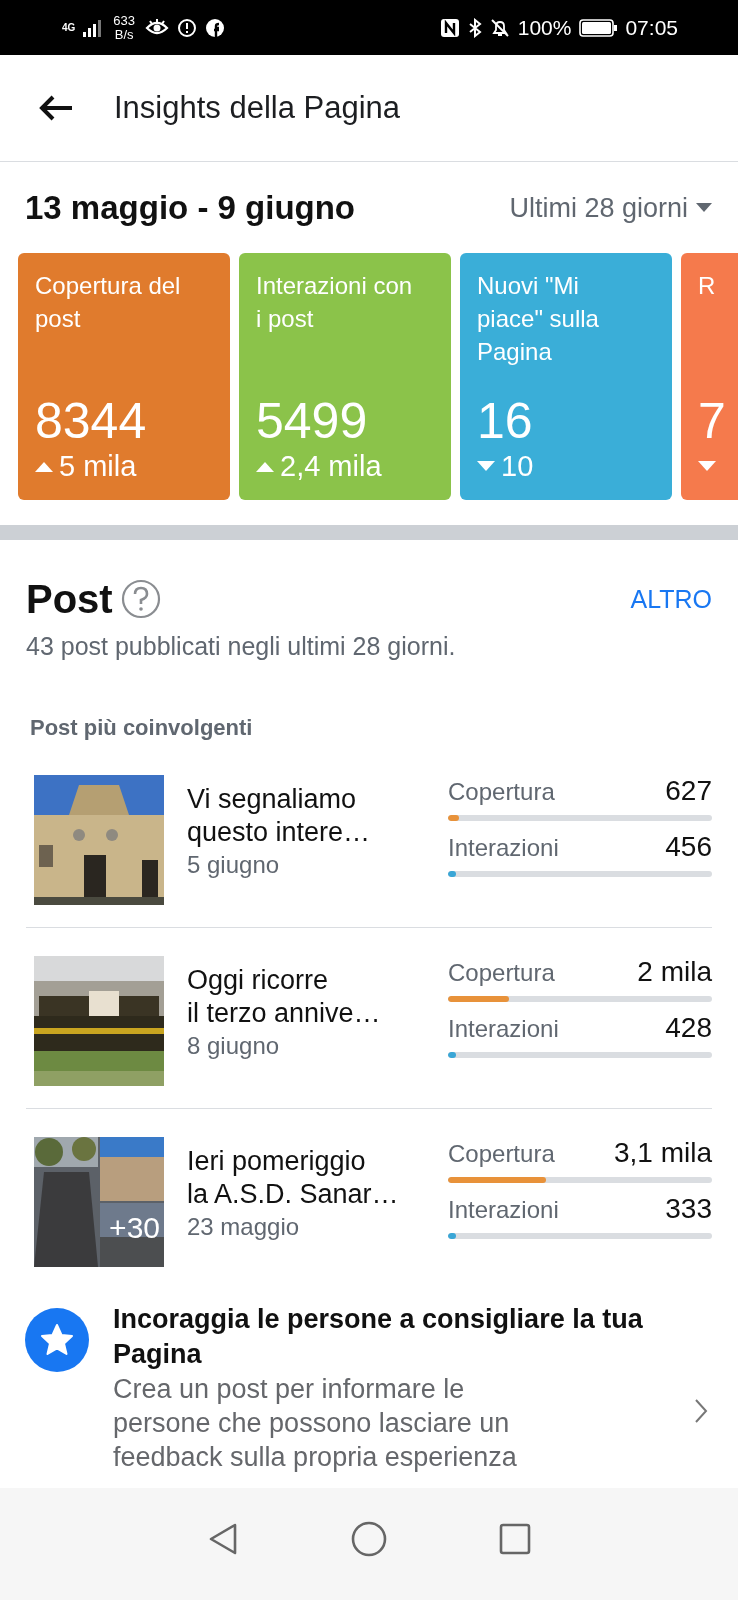  What do you see at coordinates (215, 27) in the screenshot?
I see `app-icon` at bounding box center [215, 27].